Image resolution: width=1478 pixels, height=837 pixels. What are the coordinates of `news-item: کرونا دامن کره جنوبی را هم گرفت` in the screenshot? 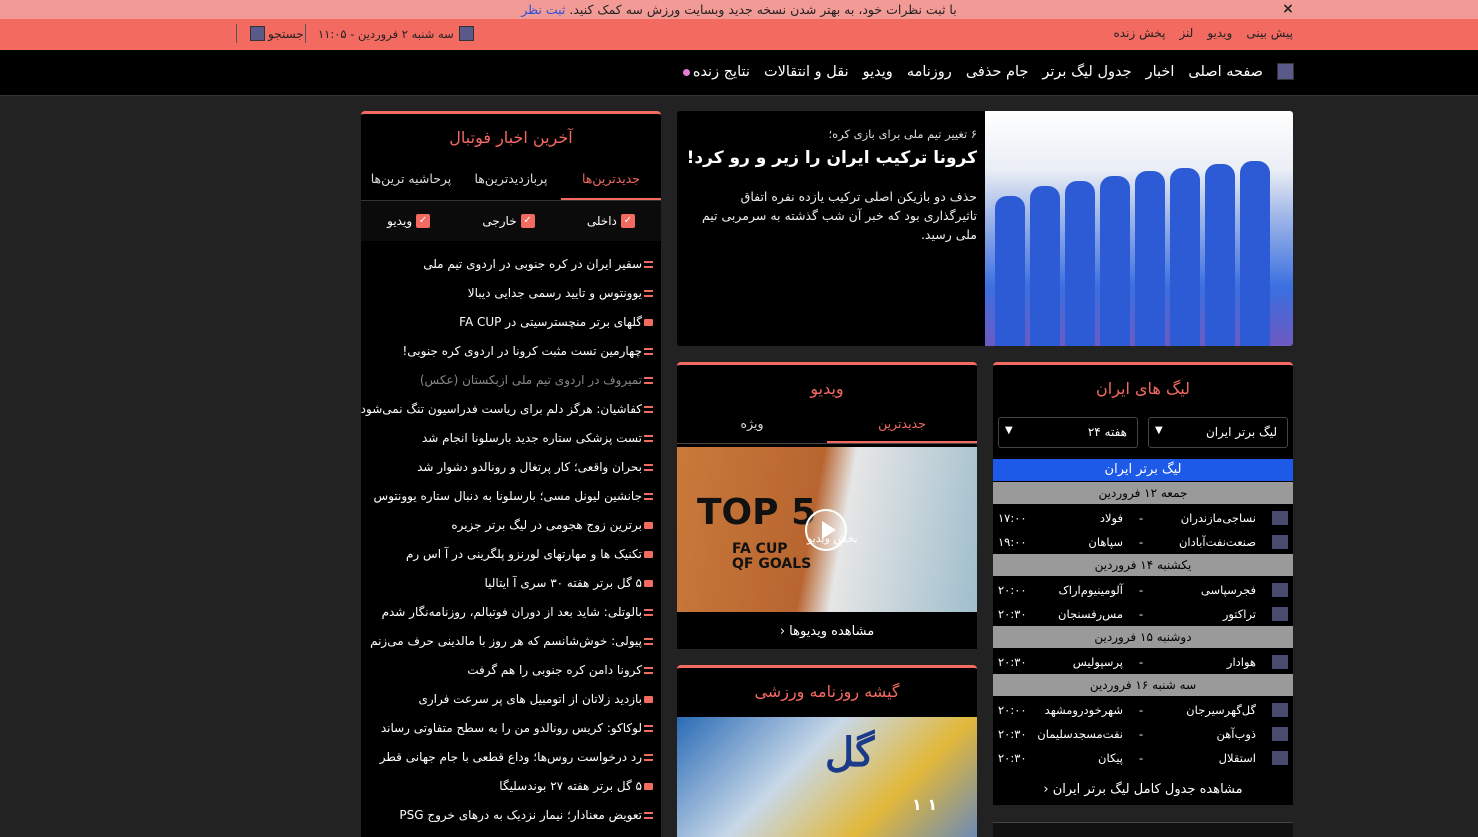 It's located at (507, 673).